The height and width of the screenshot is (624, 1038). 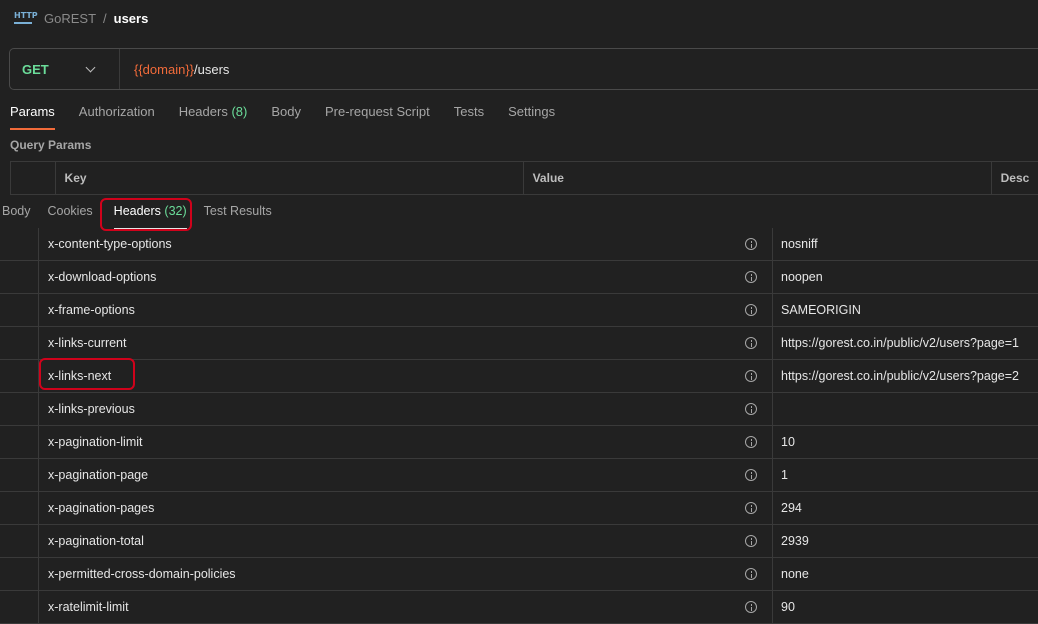 I want to click on header-key: x-content-type-options, so click(x=110, y=244).